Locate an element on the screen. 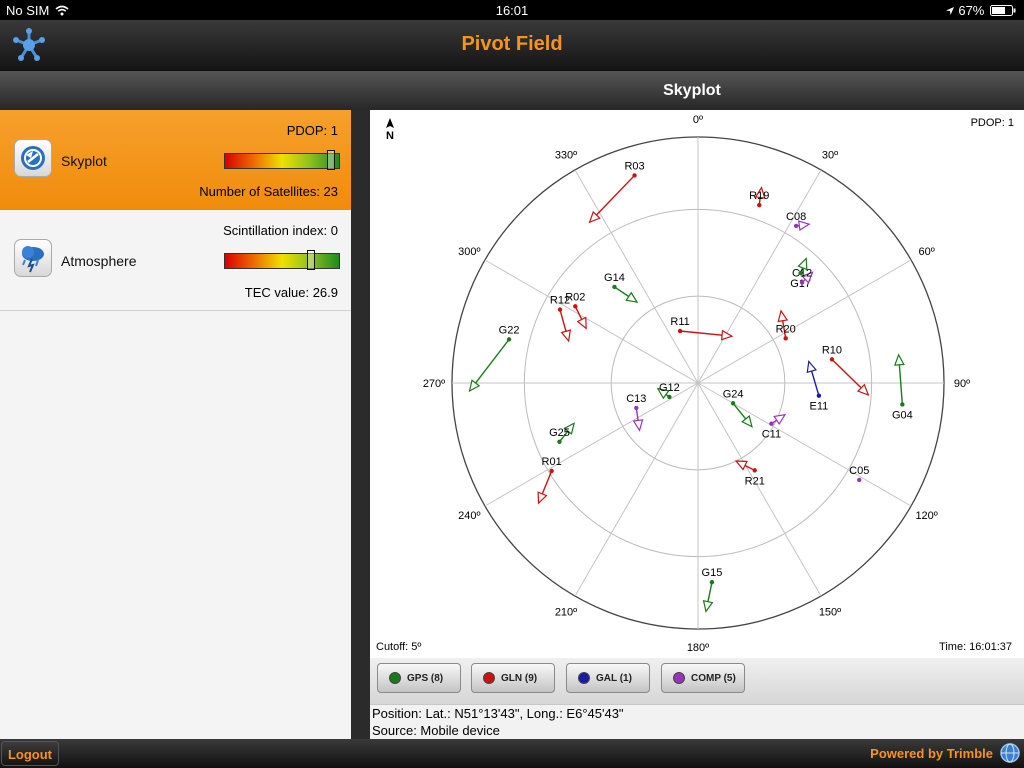  gal-dot is located at coordinates (584, 678).